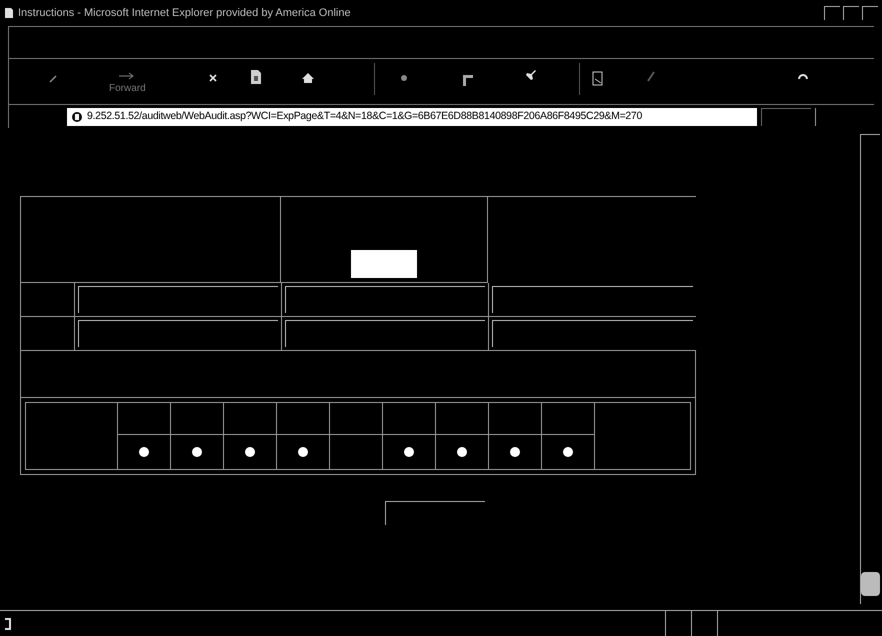 Image resolution: width=882 pixels, height=636 pixels. I want to click on image-placeholder, so click(384, 264).